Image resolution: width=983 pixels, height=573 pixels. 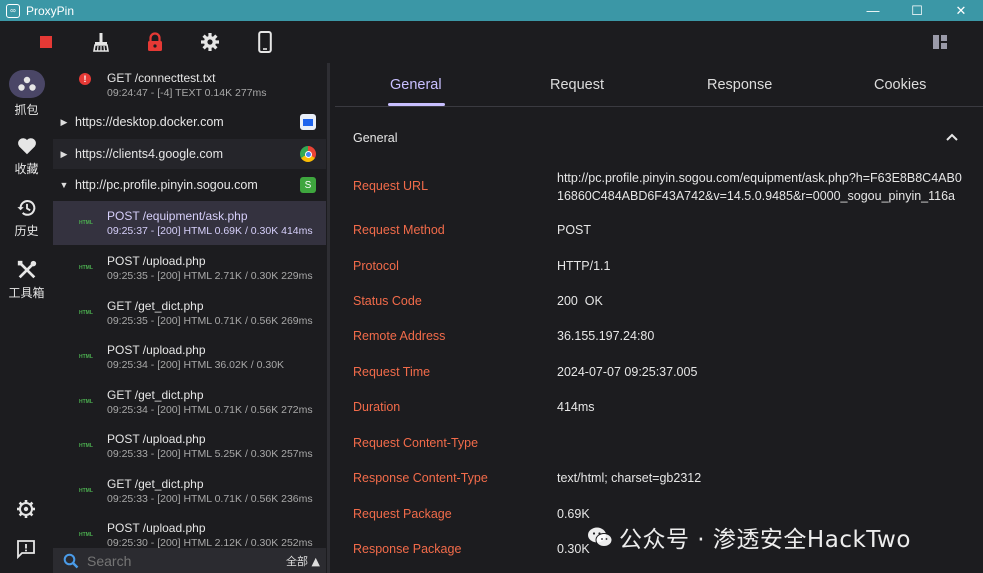 What do you see at coordinates (26, 231) in the screenshot?
I see `nav-label: 历史` at bounding box center [26, 231].